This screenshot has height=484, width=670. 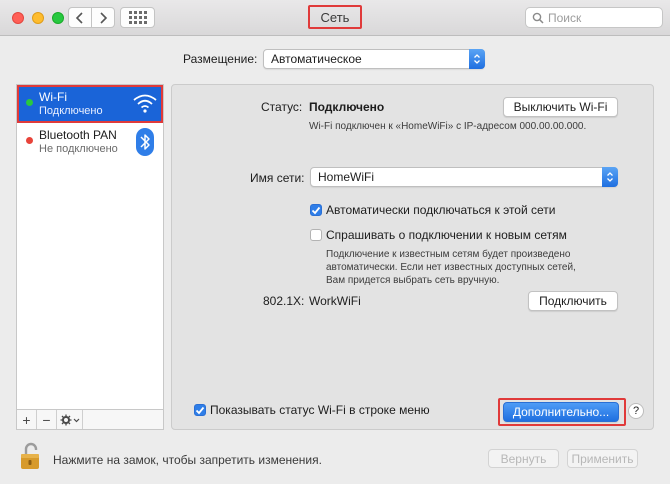 What do you see at coordinates (38, 18) in the screenshot?
I see `minimize-window-button` at bounding box center [38, 18].